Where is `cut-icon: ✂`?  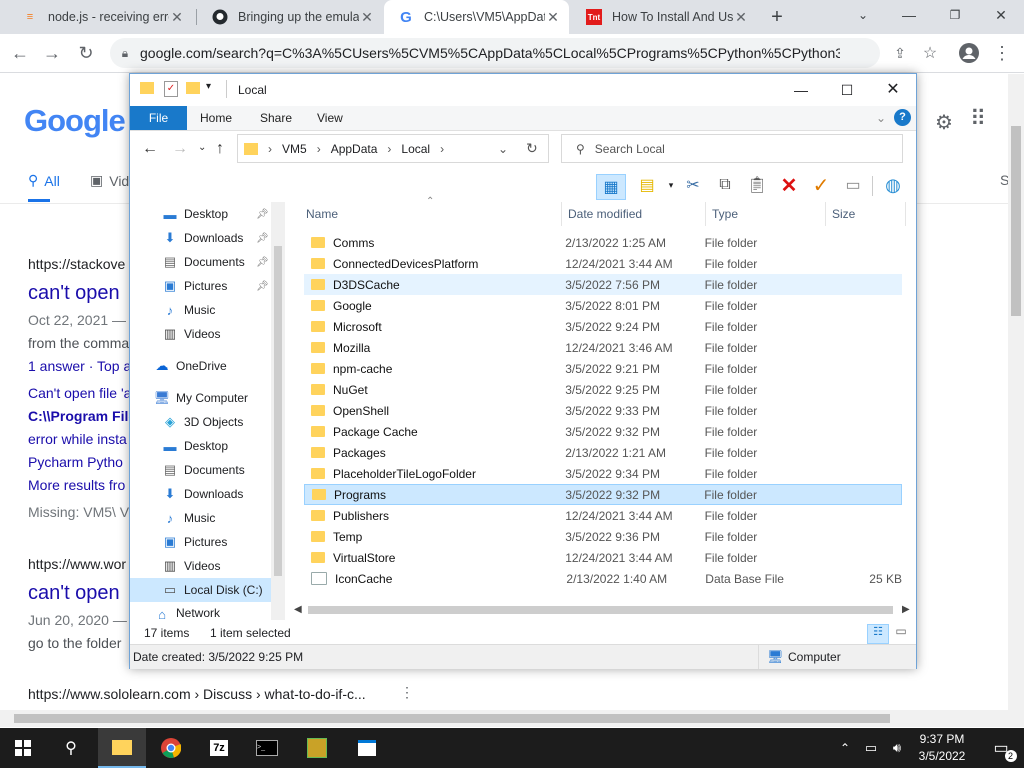 cut-icon: ✂ is located at coordinates (693, 185).